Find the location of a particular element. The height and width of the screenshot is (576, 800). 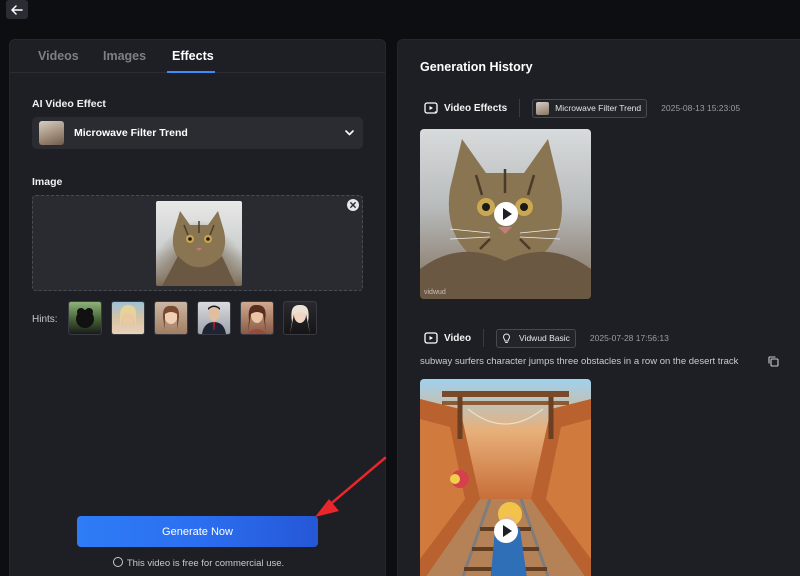

tab-effects: Effects is located at coordinates (193, 56).